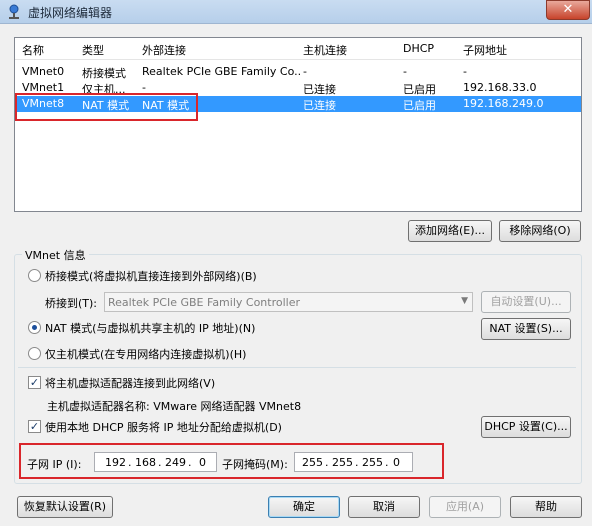 This screenshot has width=592, height=526. What do you see at coordinates (145, 354) in the screenshot?
I see `host-only-mode-label: 仅主机模式(在专用网络内连接虚拟机)(H)` at bounding box center [145, 354].